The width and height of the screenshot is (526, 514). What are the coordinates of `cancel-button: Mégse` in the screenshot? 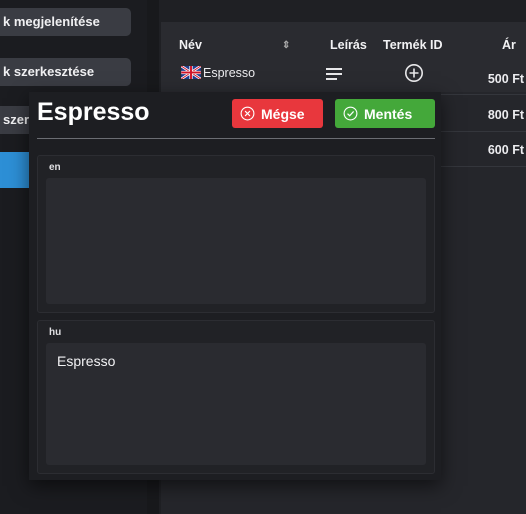 It's located at (277, 113).